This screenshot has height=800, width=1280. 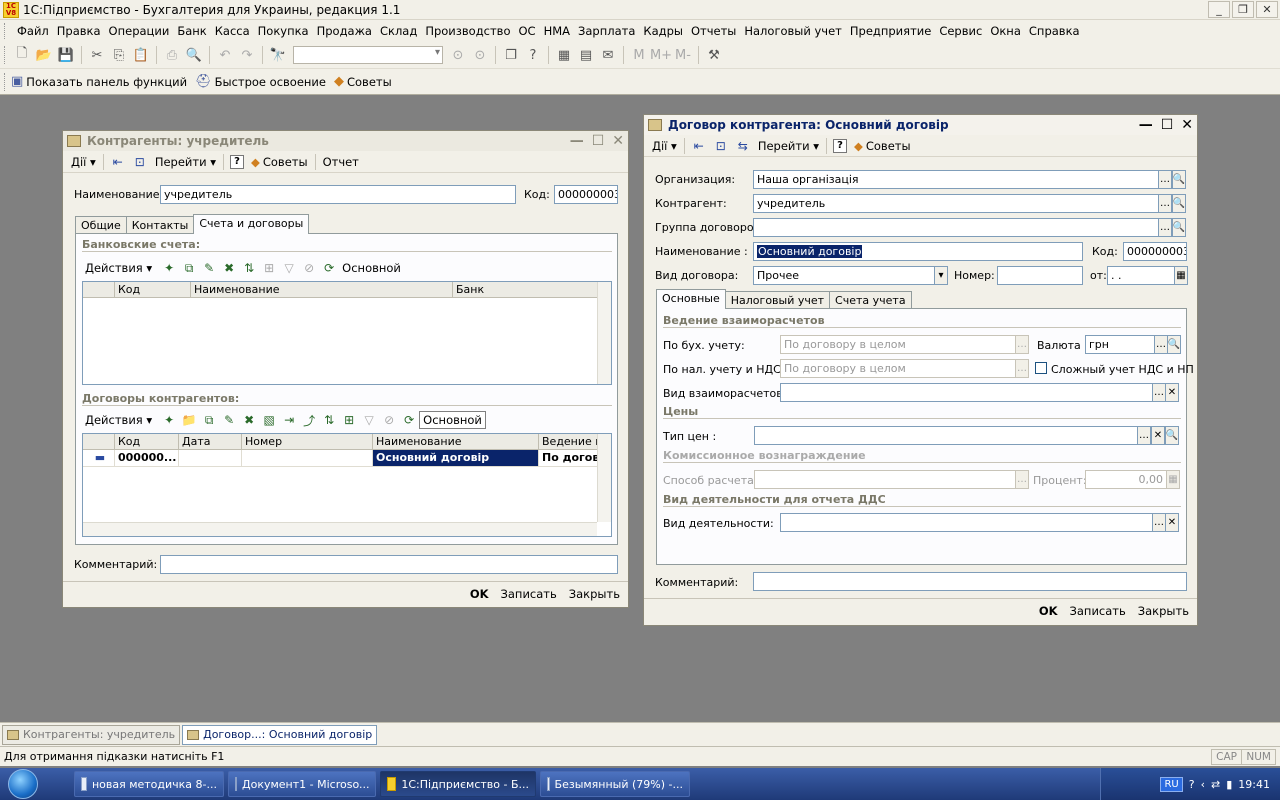 I want to click on mark-delete-icon: ▧, so click(x=269, y=420).